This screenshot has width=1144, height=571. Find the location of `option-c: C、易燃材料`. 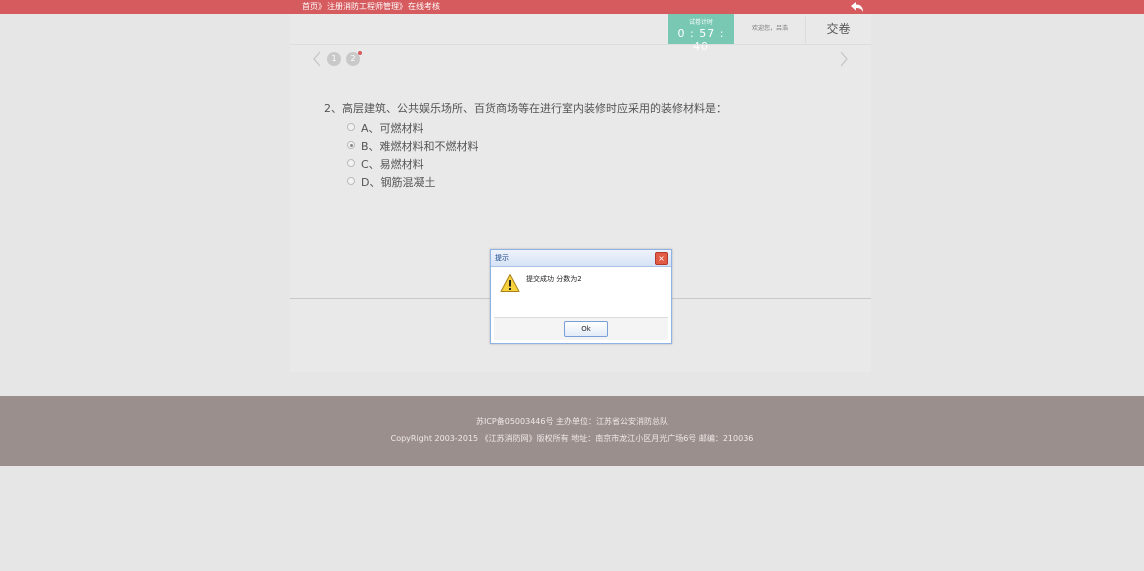

option-c: C、易燃材料 is located at coordinates (385, 165).